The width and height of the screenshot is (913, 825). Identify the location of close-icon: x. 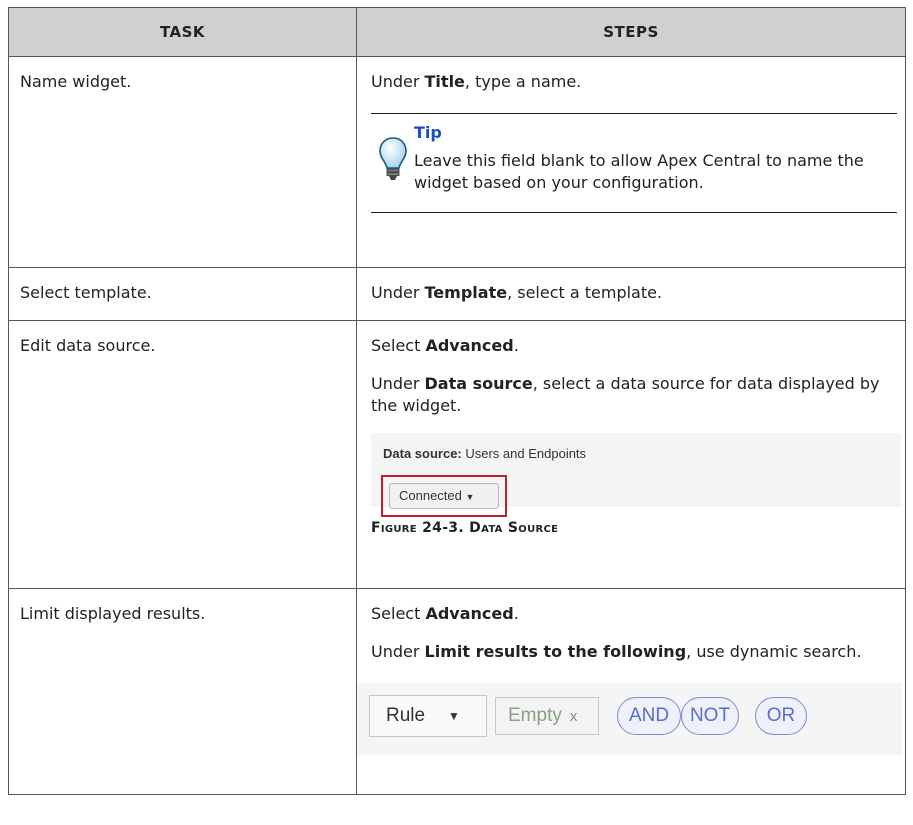
(574, 716).